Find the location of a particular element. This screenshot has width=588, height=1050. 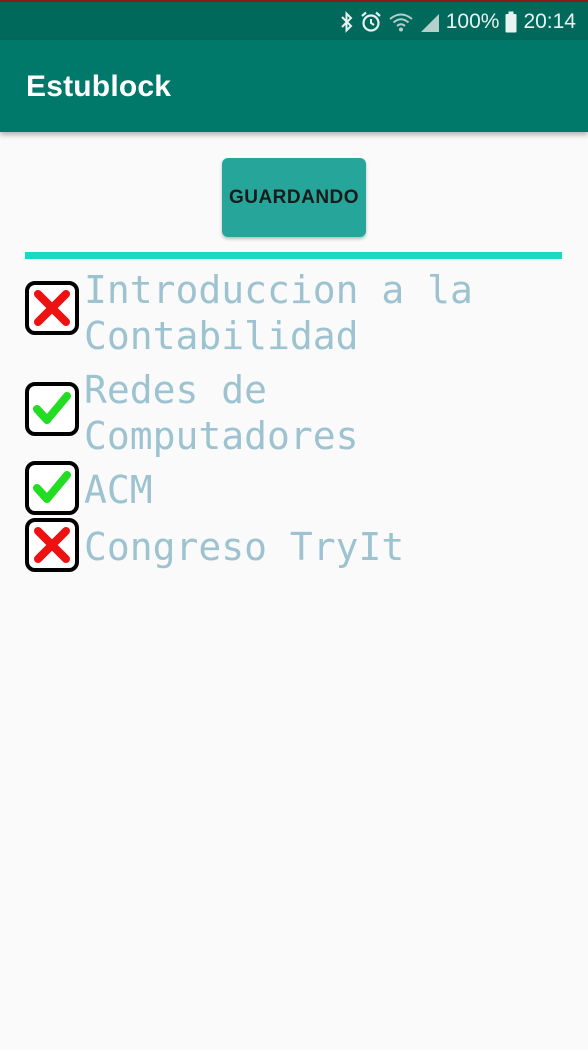

task-label: Congreso TryIt is located at coordinates (244, 547).